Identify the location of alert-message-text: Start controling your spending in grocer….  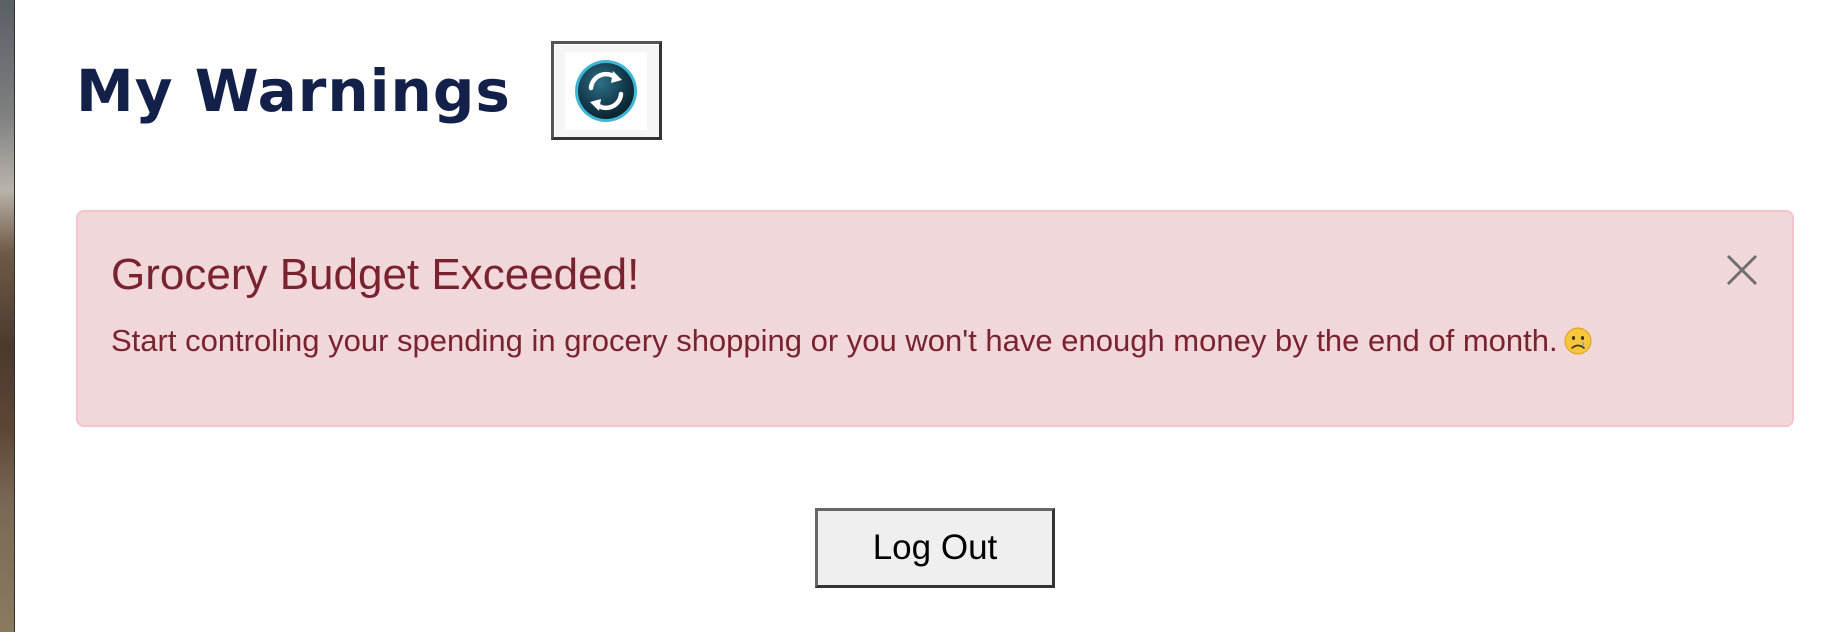
(834, 340).